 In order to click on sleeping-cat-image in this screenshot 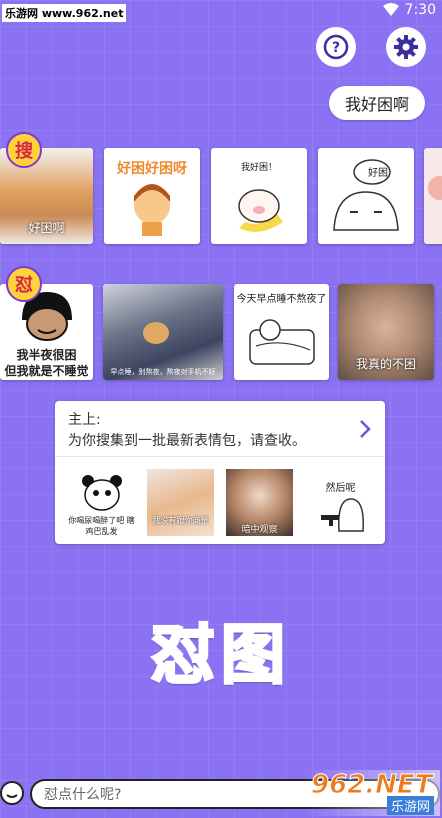, I will do `click(282, 342)`.